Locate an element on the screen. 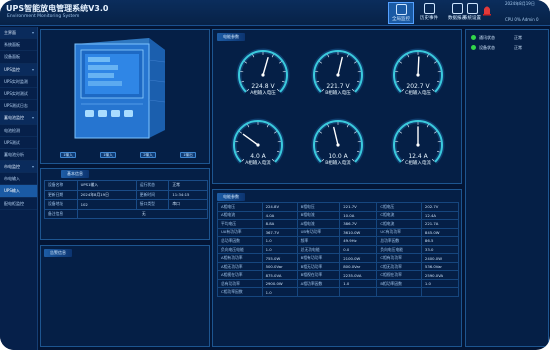 Image resolution: width=550 pixels, height=350 pixels. sidebar-item-label: UPS输入 is located at coordinates (12, 191).